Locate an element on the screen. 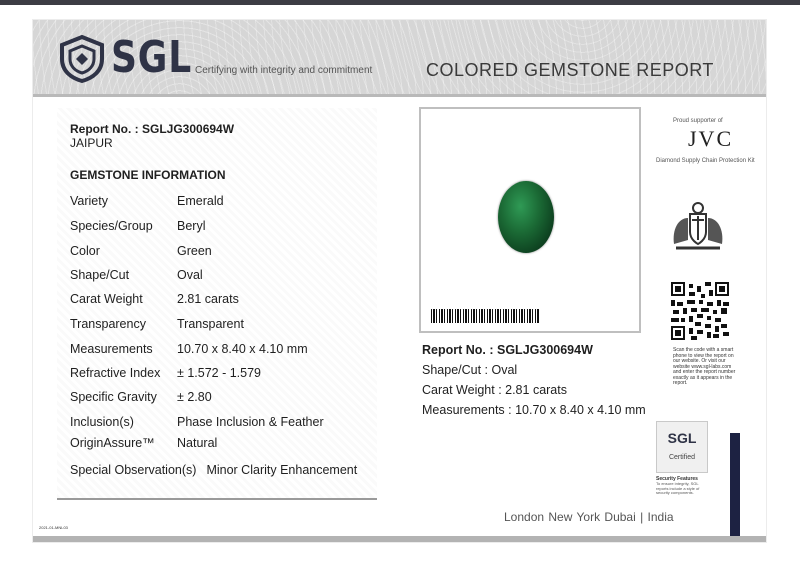 The height and width of the screenshot is (566, 800). info-row: Inclusion(s) Phase Inclusion & Feather is located at coordinates (197, 422).